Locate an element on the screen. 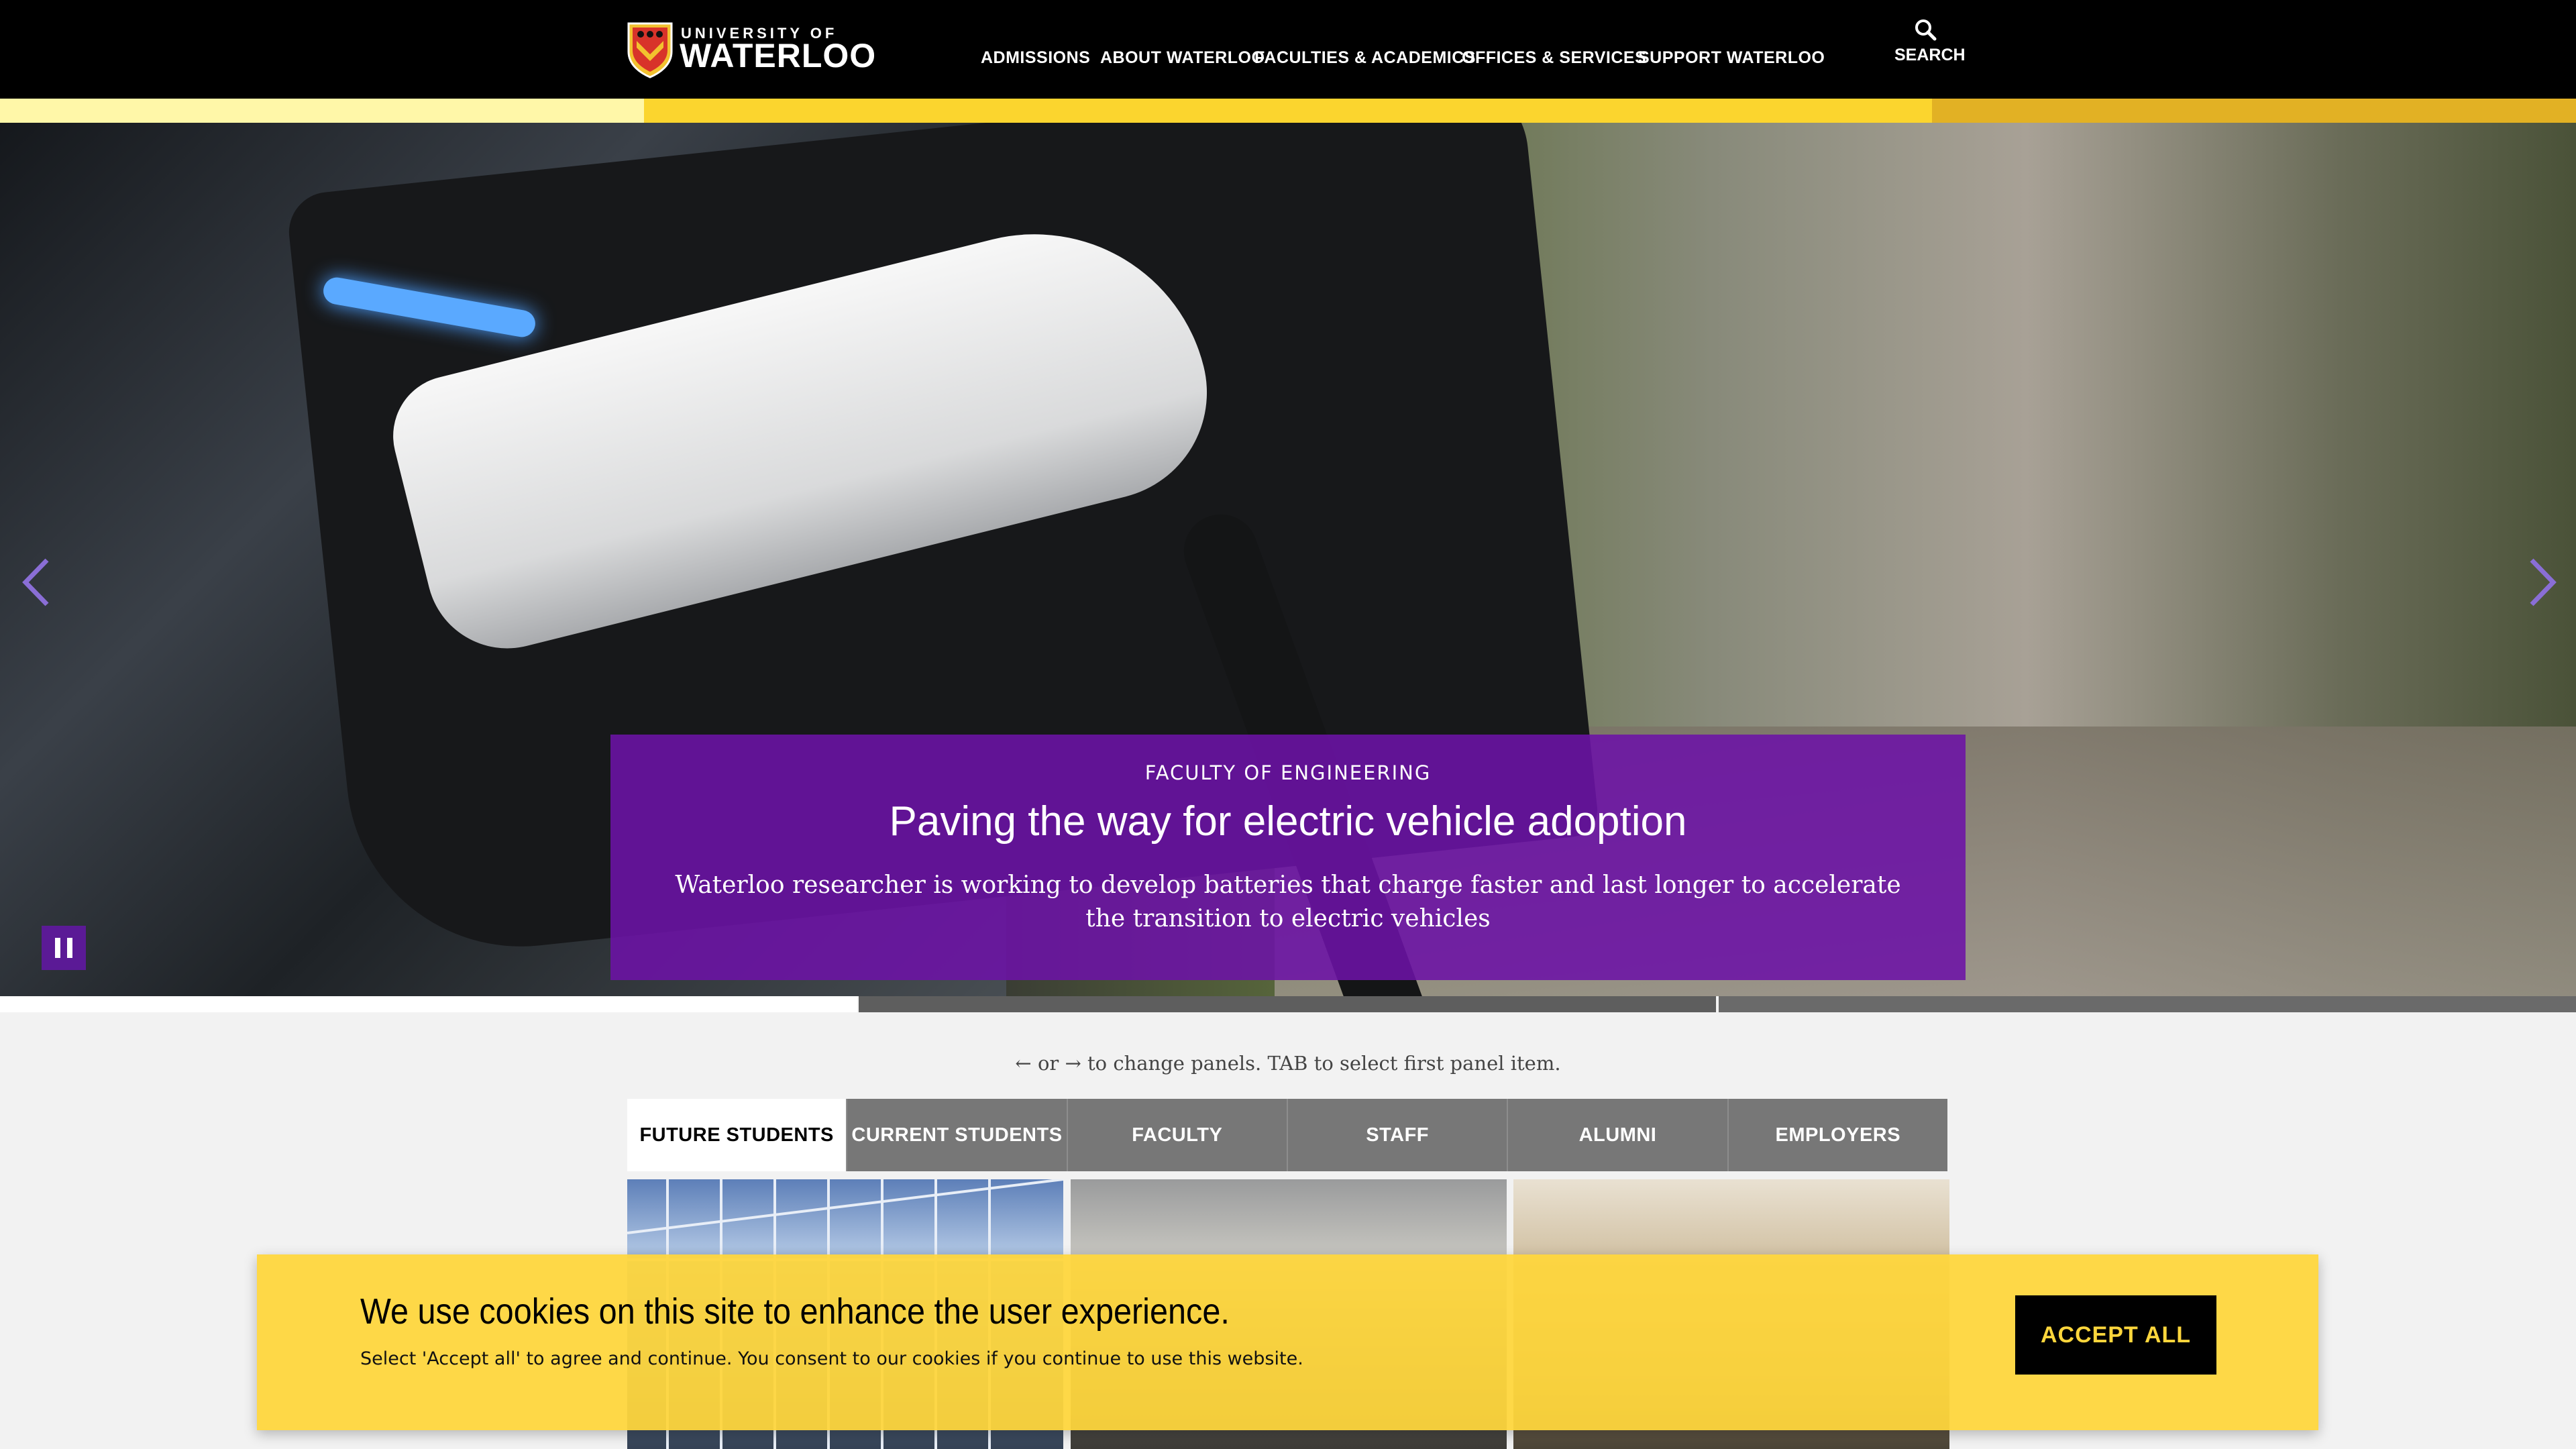 The height and width of the screenshot is (1449, 2576). crest-icon is located at coordinates (650, 50).